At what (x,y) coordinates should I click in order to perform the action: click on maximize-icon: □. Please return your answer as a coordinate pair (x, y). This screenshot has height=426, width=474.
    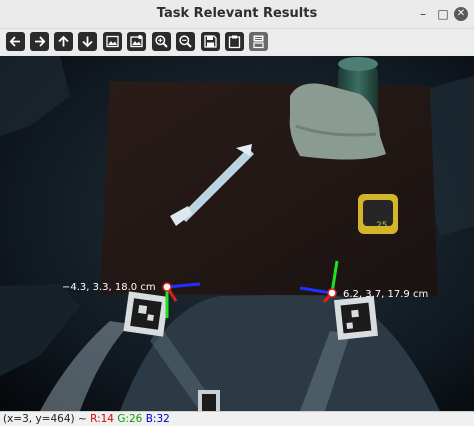
    Looking at the image, I should click on (443, 14).